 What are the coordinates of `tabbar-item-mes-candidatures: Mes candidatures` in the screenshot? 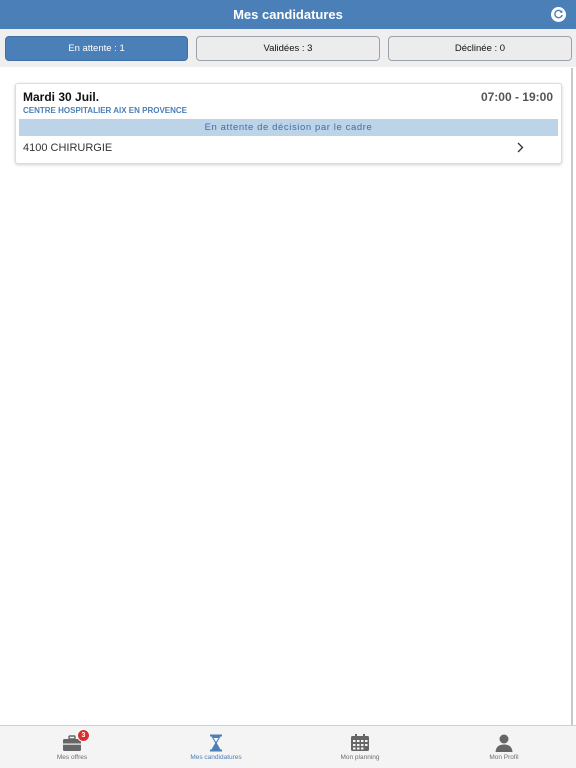 It's located at (216, 747).